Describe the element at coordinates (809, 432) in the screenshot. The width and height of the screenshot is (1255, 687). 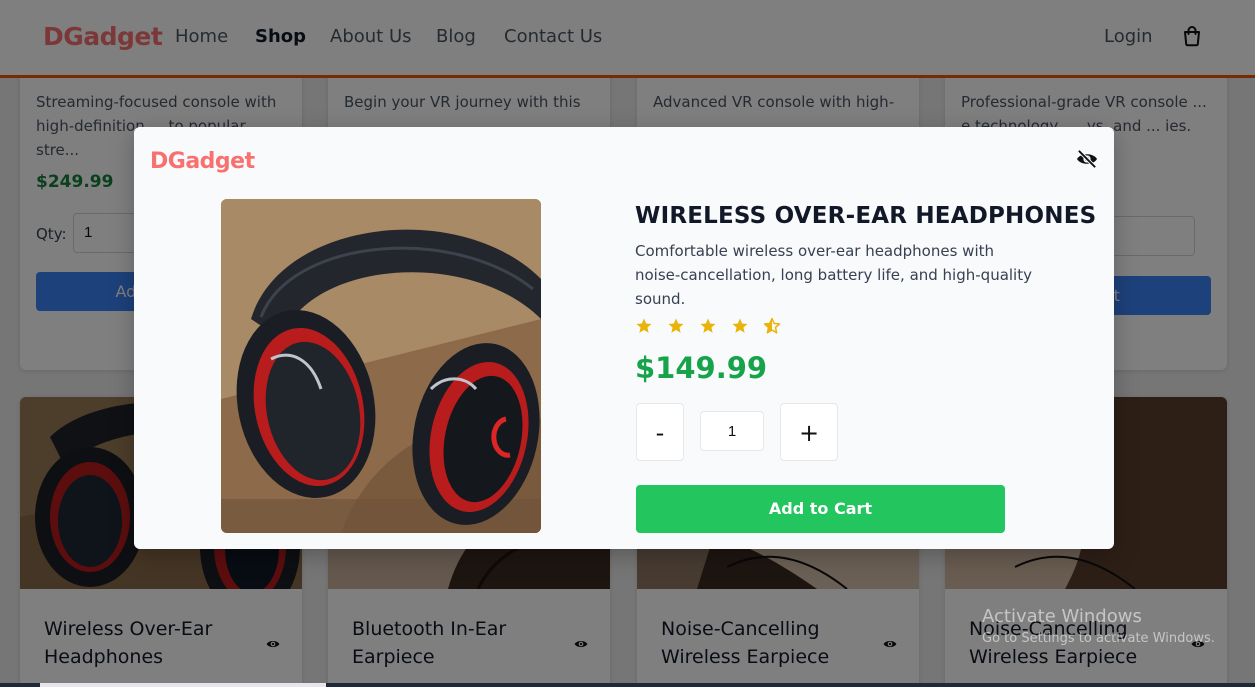
I see `increase-quantity-button: +` at that location.